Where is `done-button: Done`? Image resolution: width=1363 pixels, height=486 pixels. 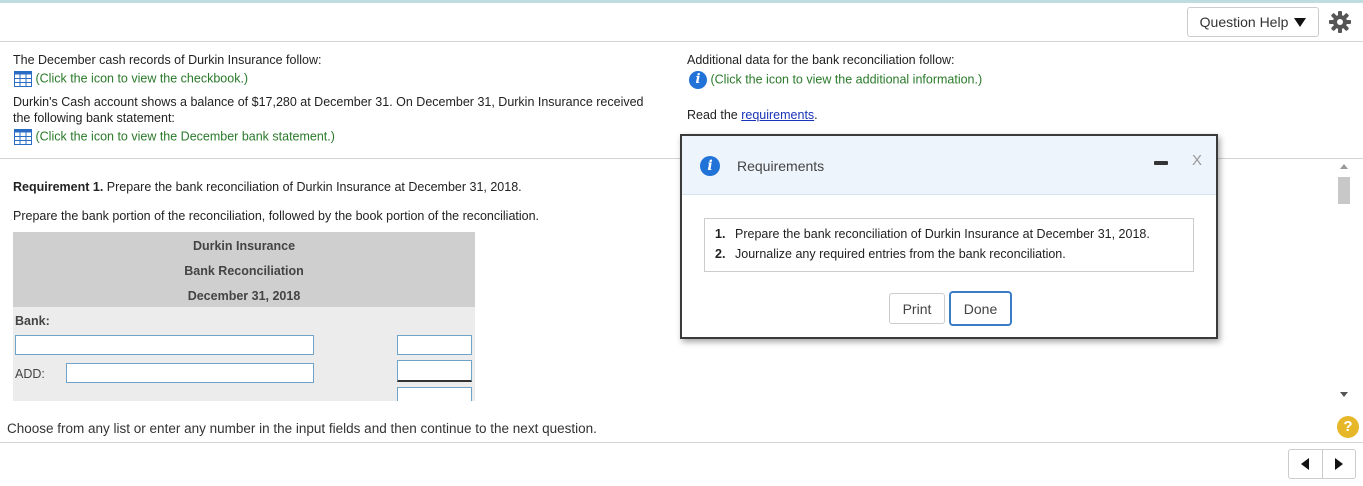 done-button: Done is located at coordinates (980, 308).